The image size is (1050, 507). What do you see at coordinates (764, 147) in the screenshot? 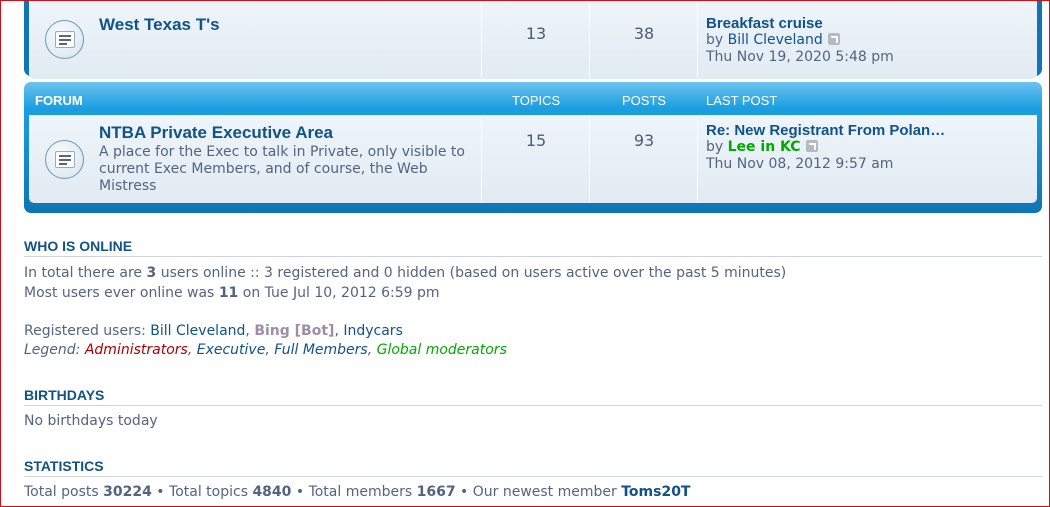
I see `last-post-user-link: Lee in KC` at bounding box center [764, 147].